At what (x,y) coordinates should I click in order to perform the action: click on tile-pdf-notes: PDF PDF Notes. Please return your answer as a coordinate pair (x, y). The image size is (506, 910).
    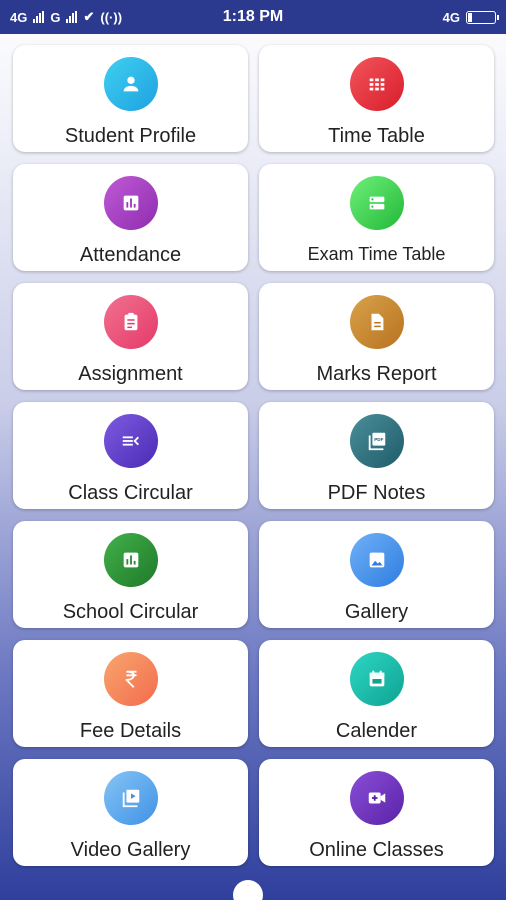
    Looking at the image, I should click on (376, 455).